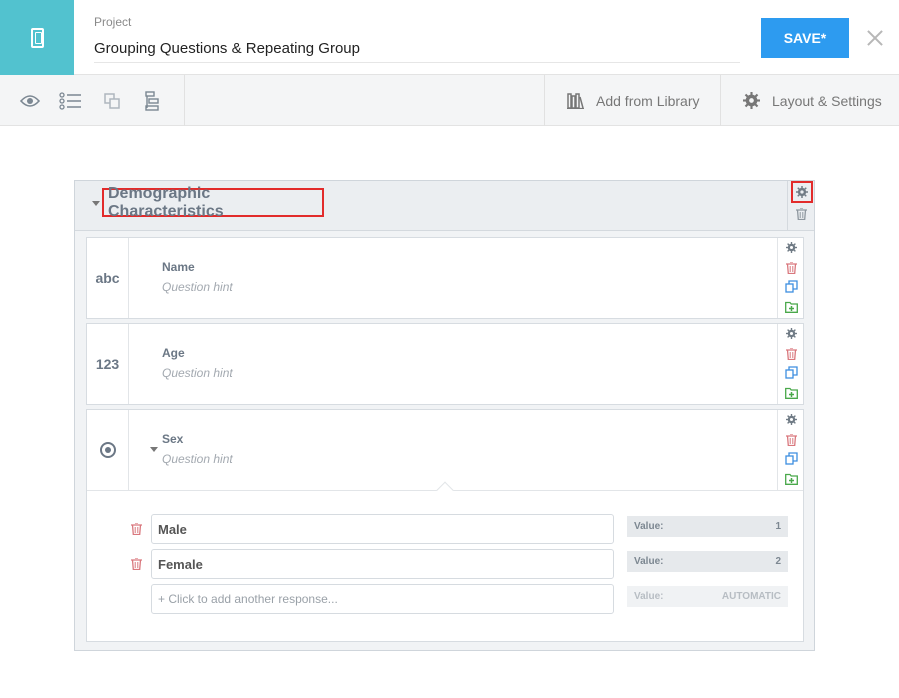 The width and height of the screenshot is (899, 698). Describe the element at coordinates (707, 596) in the screenshot. I see `auto-value-field: Value: AUTOMATIC` at that location.